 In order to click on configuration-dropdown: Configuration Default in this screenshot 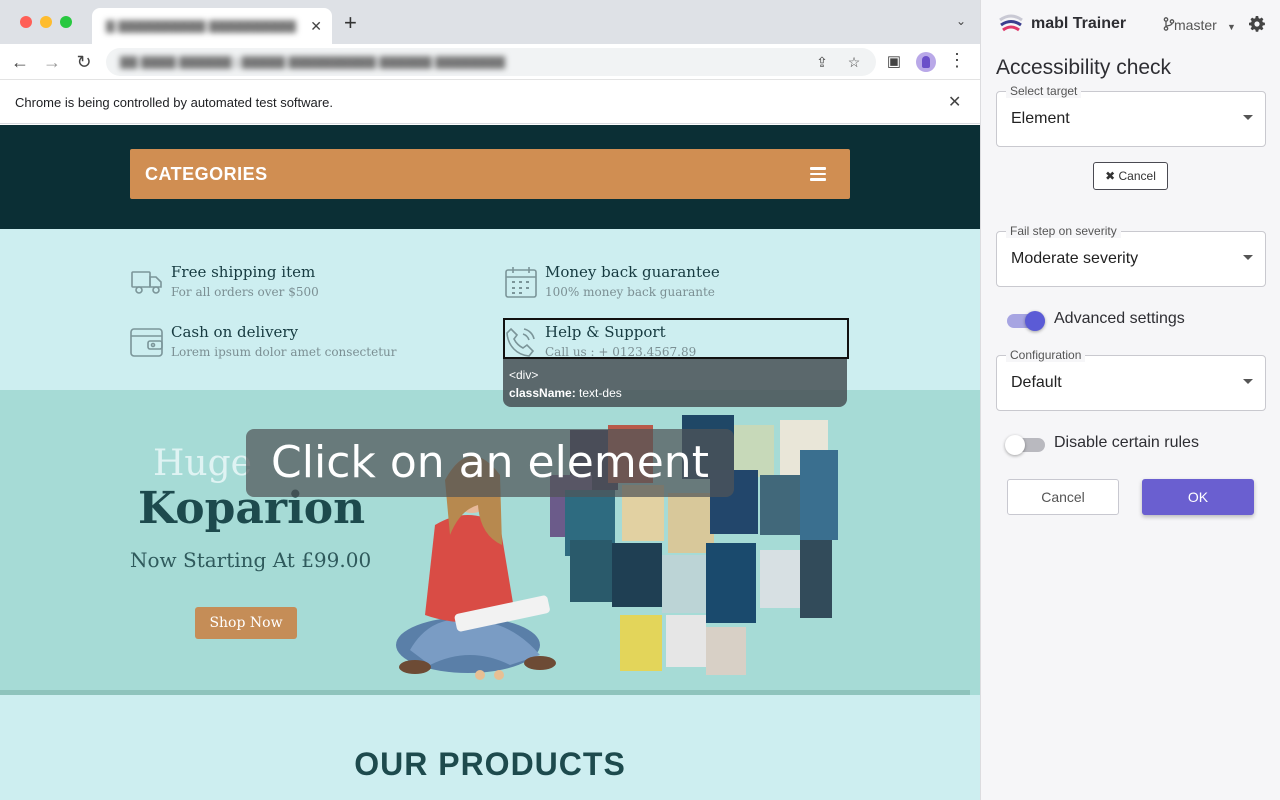, I will do `click(1131, 379)`.